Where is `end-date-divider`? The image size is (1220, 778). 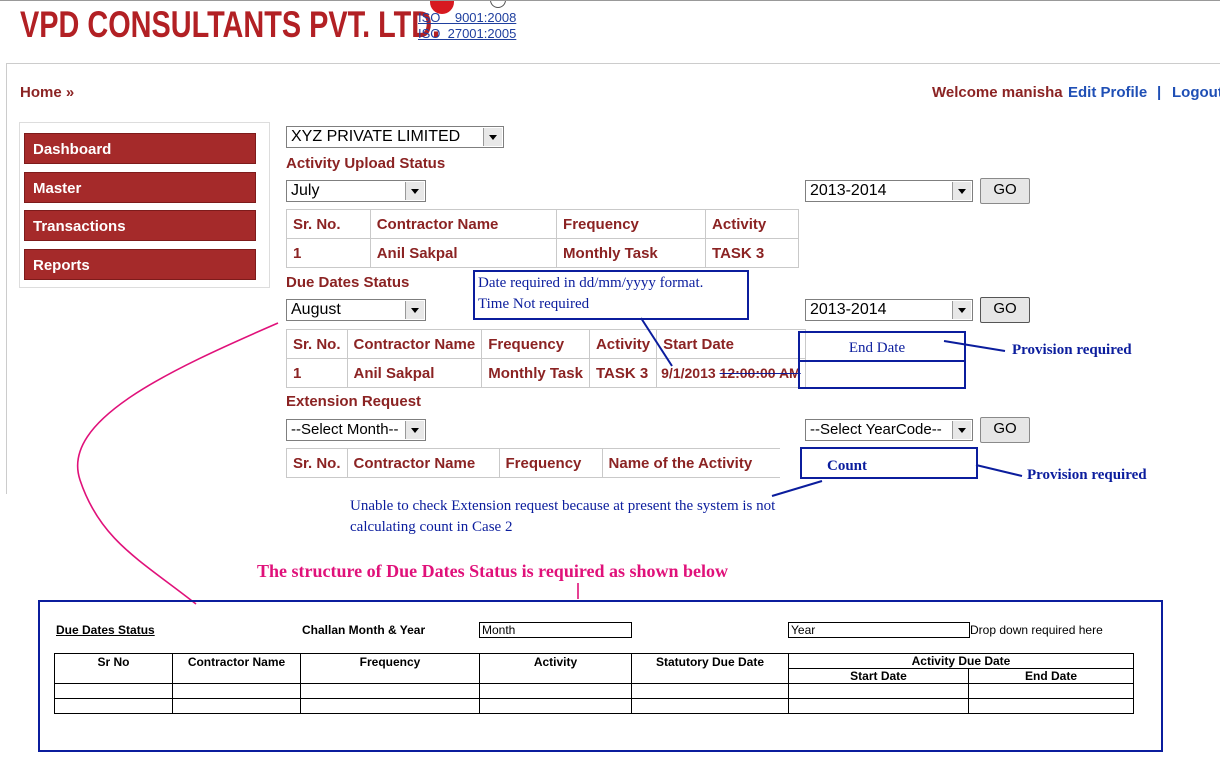
end-date-divider is located at coordinates (882, 361).